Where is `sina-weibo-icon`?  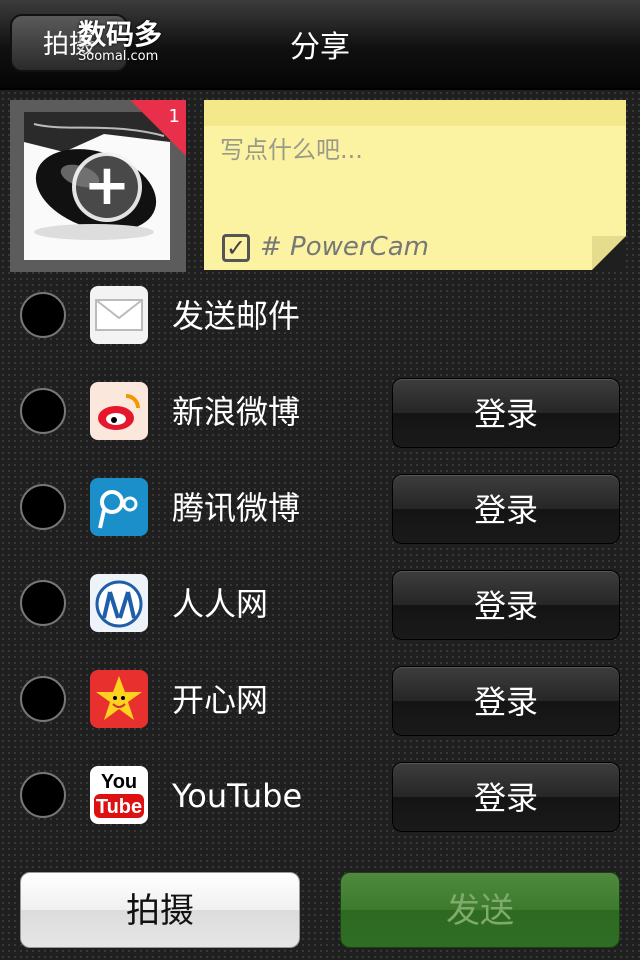 sina-weibo-icon is located at coordinates (119, 411).